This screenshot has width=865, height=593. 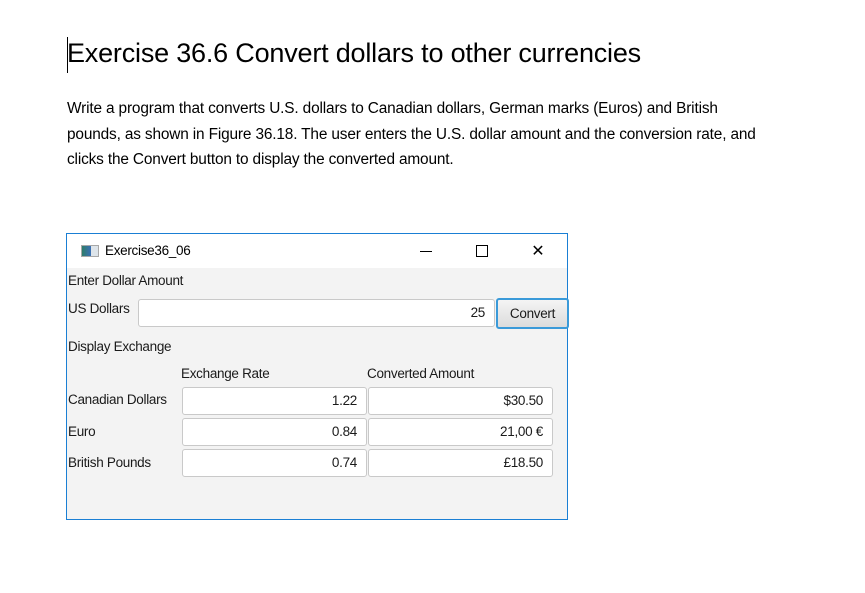 What do you see at coordinates (225, 373) in the screenshot?
I see `exchange-rate-header: Exchange Rate` at bounding box center [225, 373].